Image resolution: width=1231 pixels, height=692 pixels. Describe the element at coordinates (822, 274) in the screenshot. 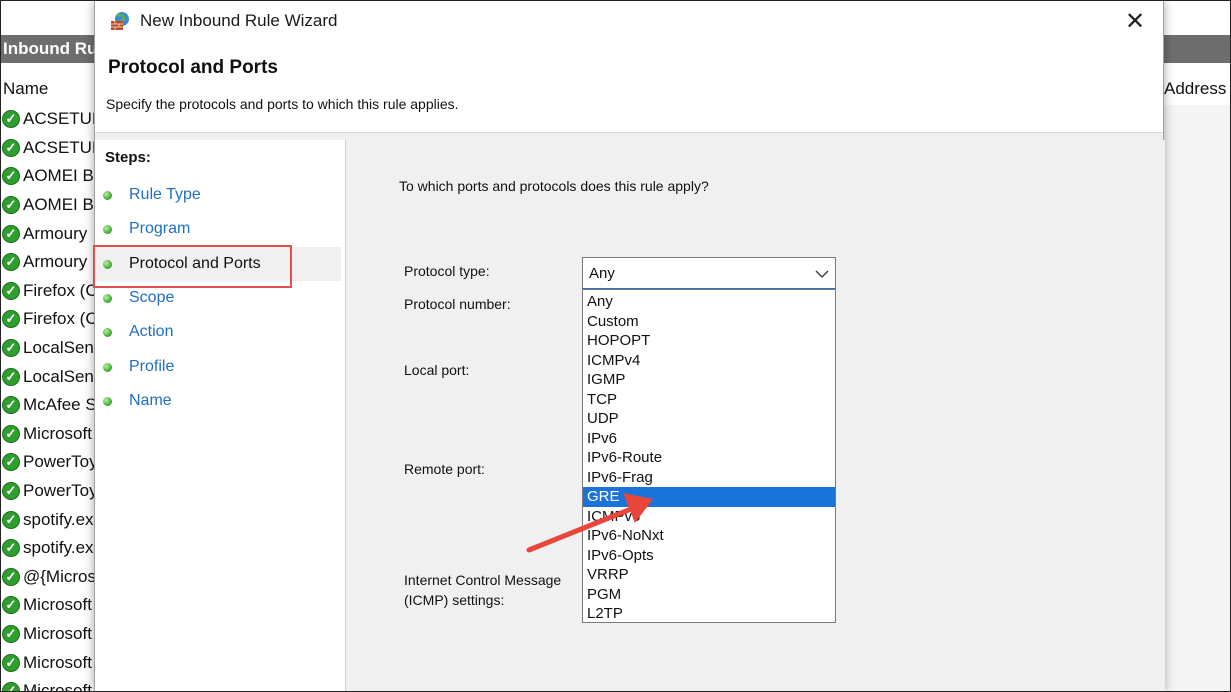

I see `chevron-down-icon` at that location.